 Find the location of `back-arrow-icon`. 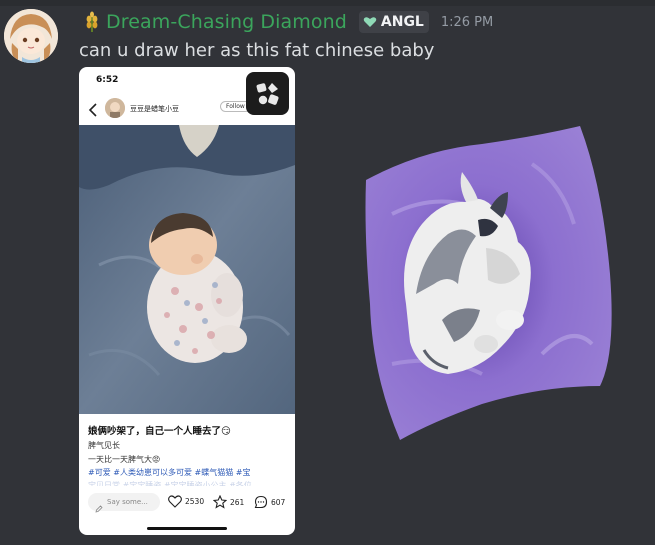

back-arrow-icon is located at coordinates (93, 109).